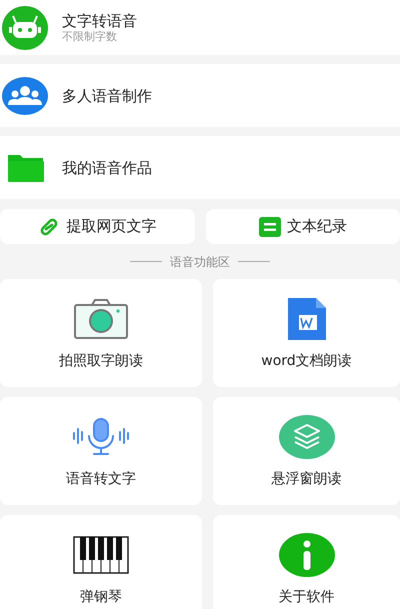 This screenshot has width=400, height=609. Describe the element at coordinates (303, 226) in the screenshot. I see `quick-button: 文本纪录` at that location.